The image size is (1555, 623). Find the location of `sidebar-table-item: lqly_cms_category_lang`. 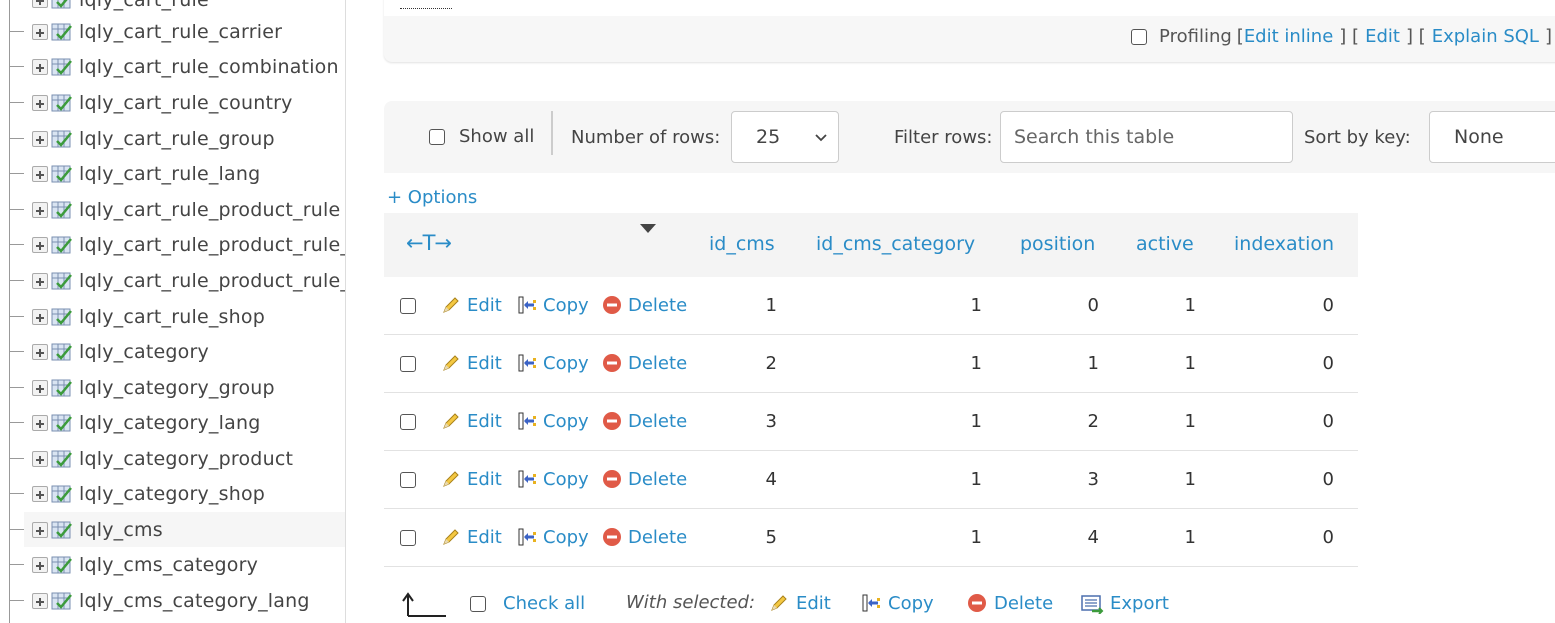

sidebar-table-item: lqly_cms_category_lang is located at coordinates (177, 600).